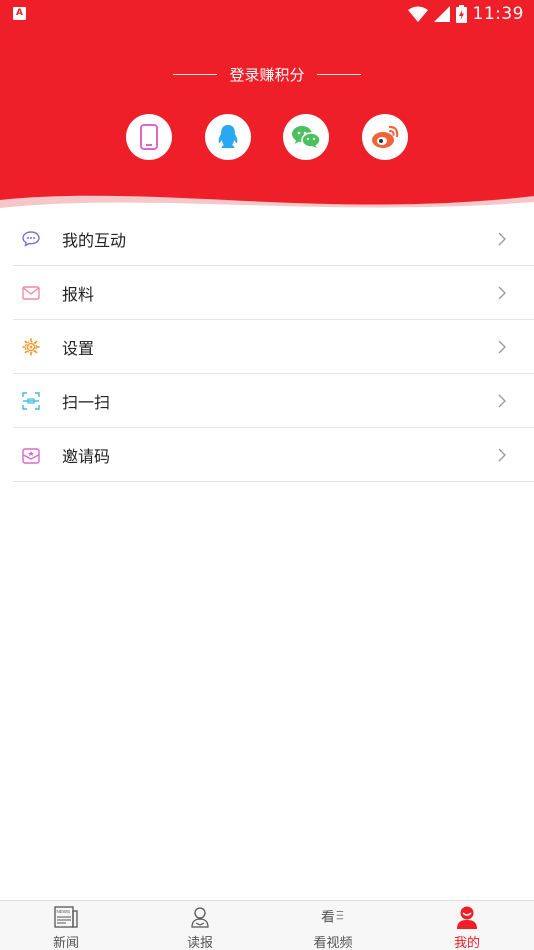 This screenshot has width=534, height=950. Describe the element at coordinates (31, 239) in the screenshot. I see `chat-bubble-icon` at that location.